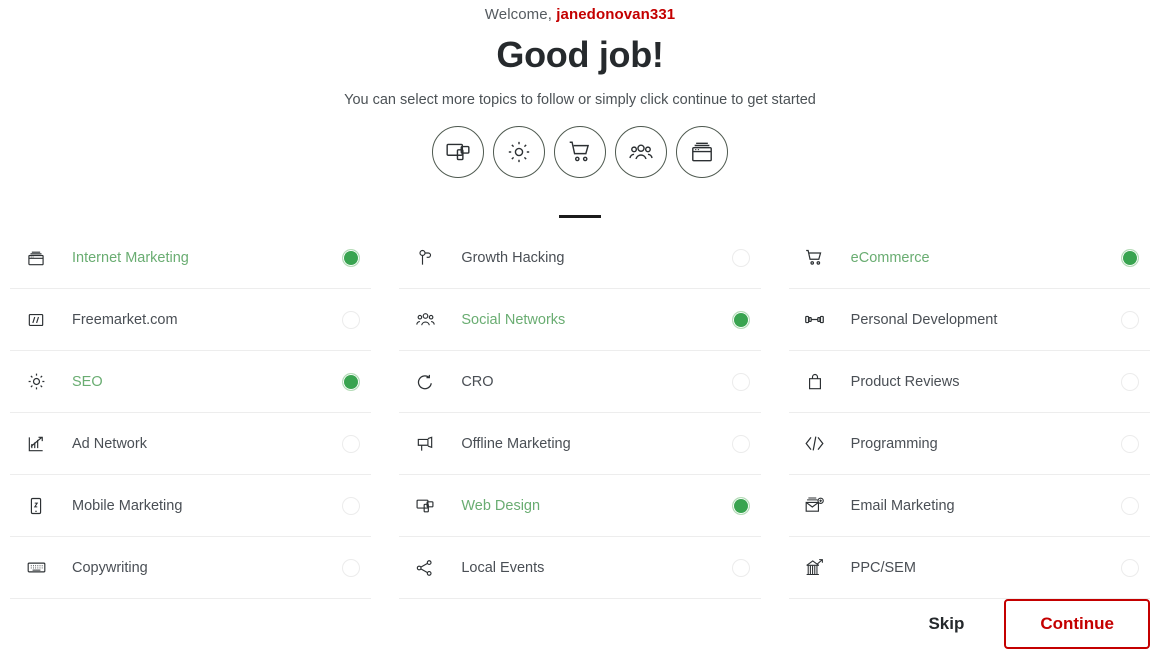 This screenshot has height=663, width=1160. What do you see at coordinates (905, 381) in the screenshot?
I see `topic-label: Product Reviews` at bounding box center [905, 381].